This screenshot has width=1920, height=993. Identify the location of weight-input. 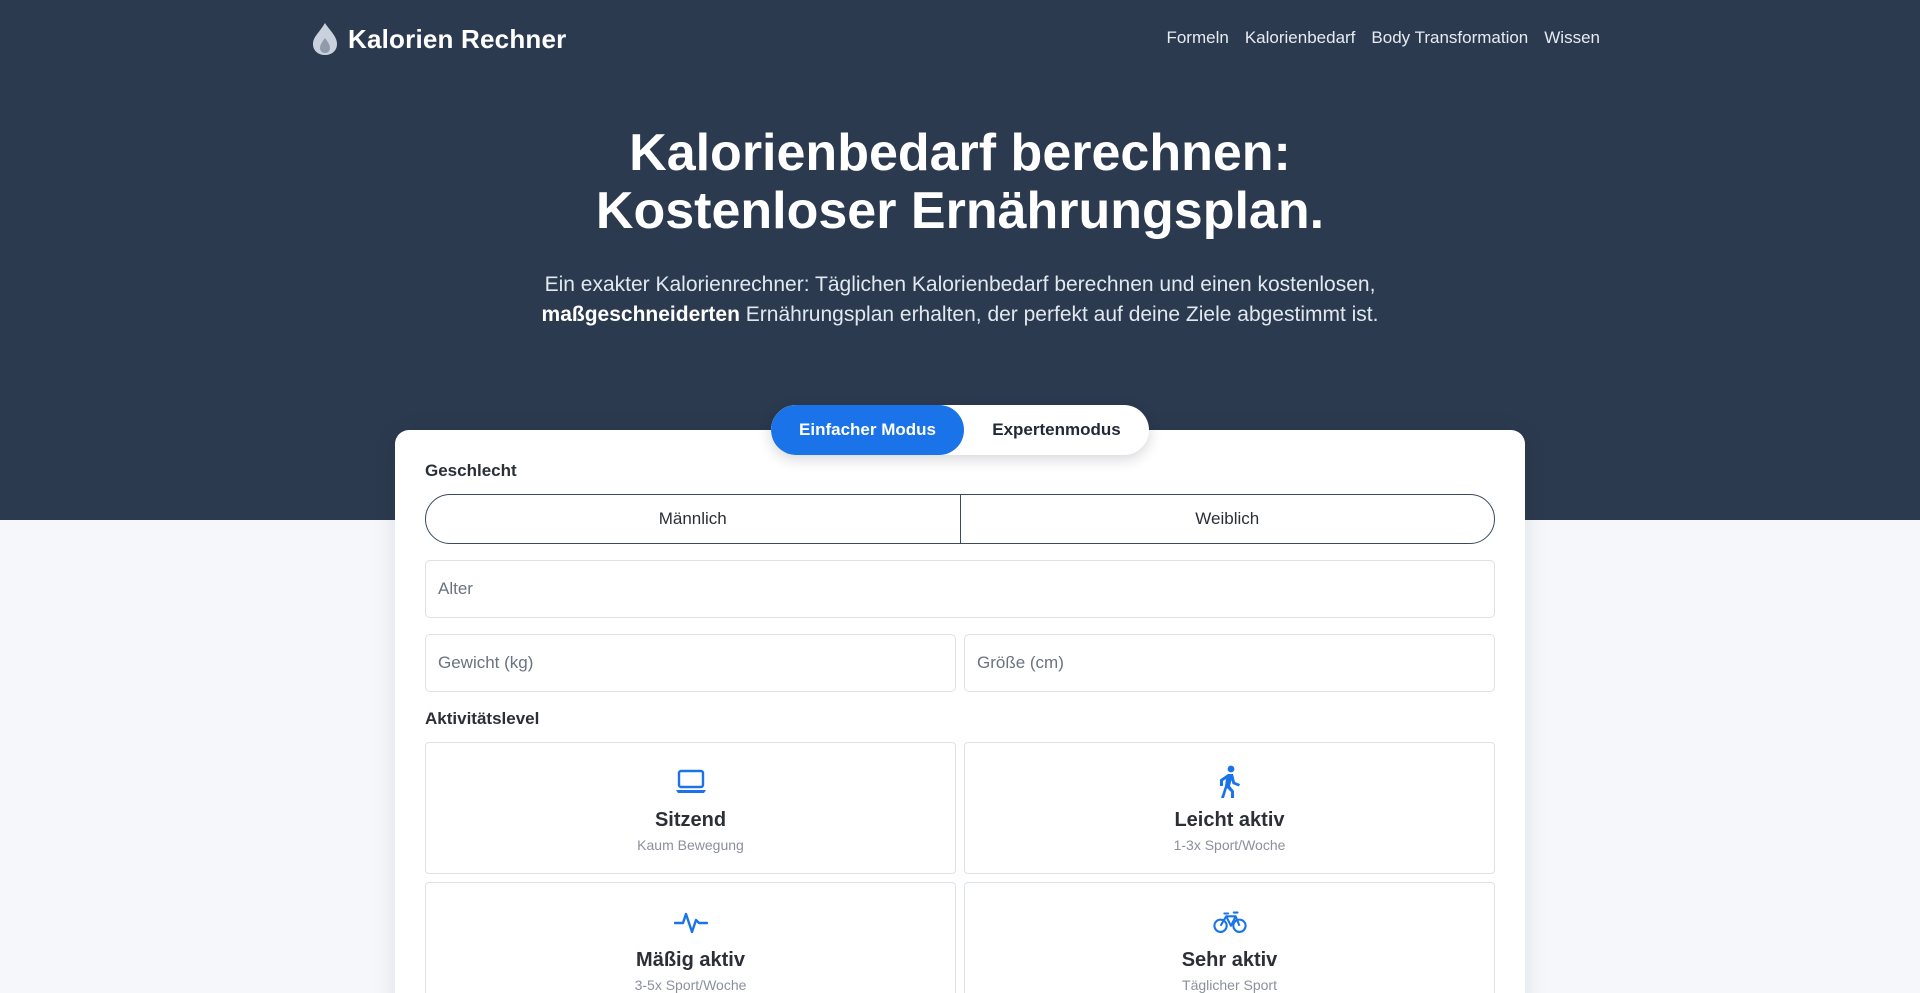
(690, 663).